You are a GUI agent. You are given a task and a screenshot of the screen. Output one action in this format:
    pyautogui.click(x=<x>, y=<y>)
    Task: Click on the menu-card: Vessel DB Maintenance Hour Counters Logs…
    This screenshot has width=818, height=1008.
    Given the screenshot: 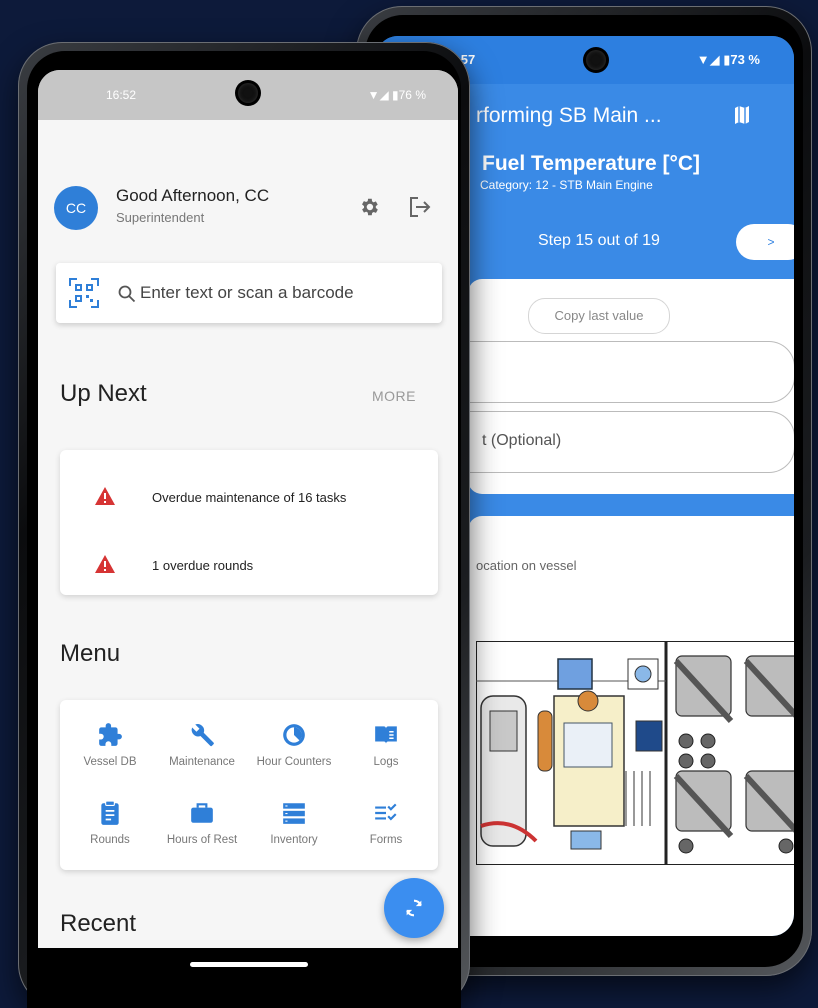 What is the action you would take?
    pyautogui.click(x=249, y=785)
    